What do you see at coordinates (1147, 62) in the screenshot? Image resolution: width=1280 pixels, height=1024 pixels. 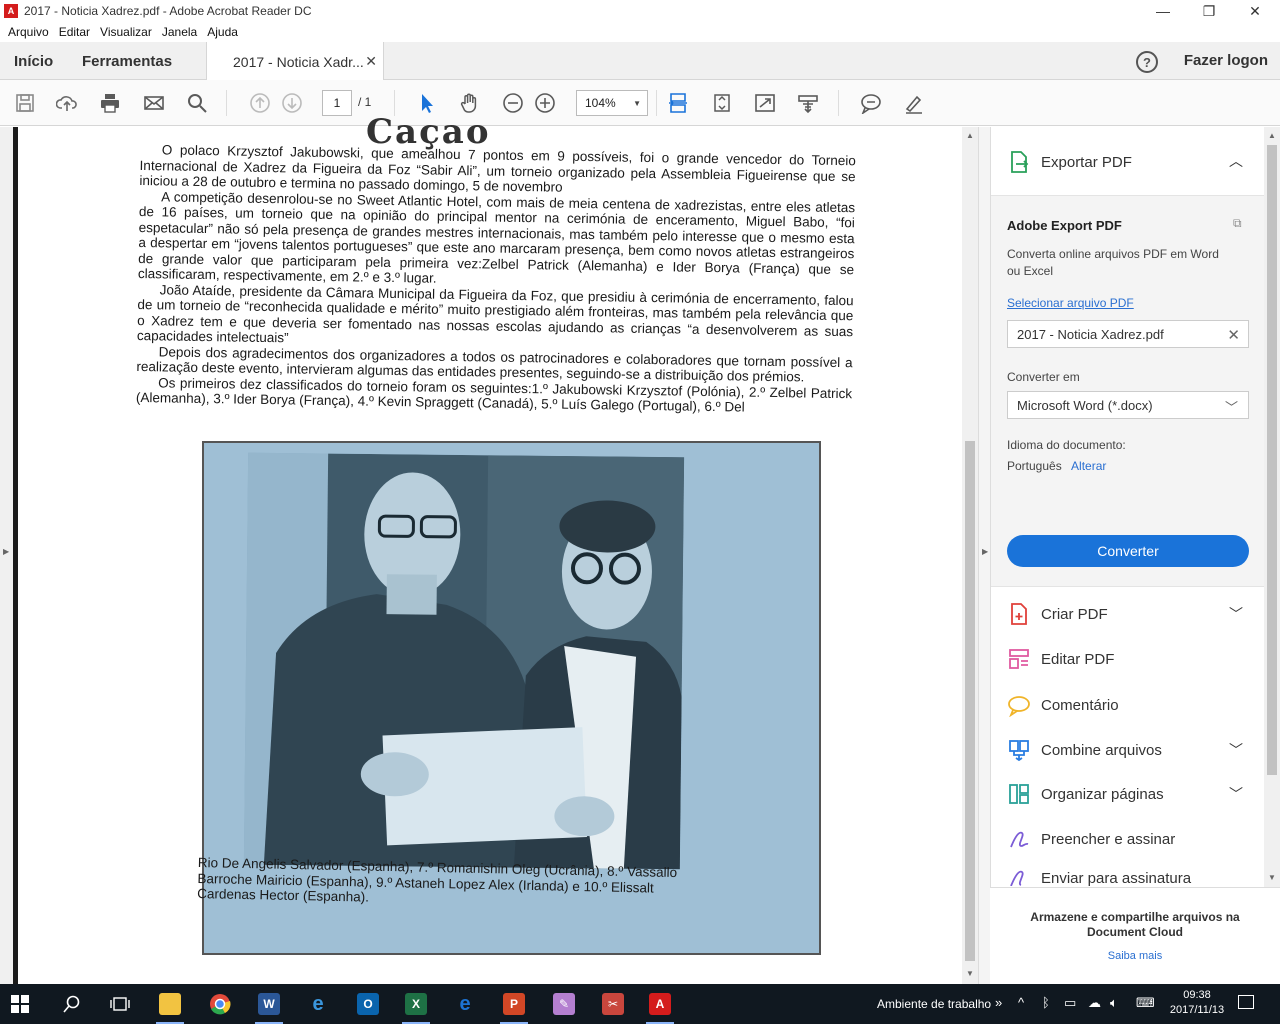 I see `help-icon: ?` at bounding box center [1147, 62].